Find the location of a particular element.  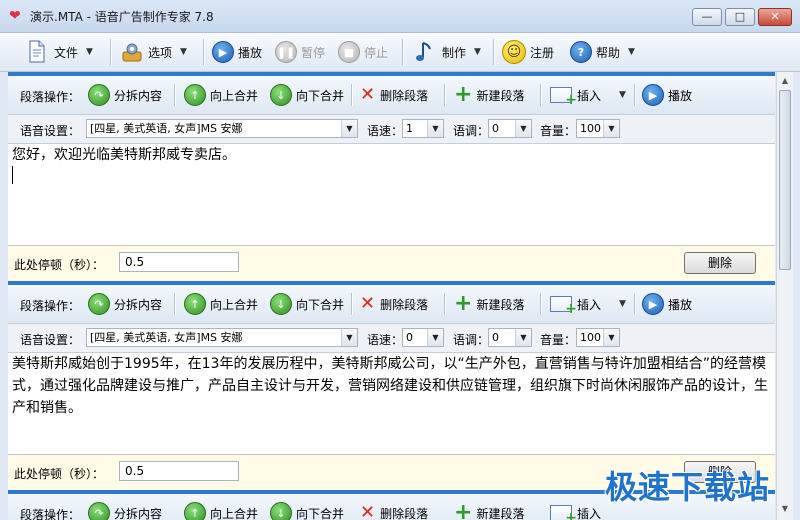

options-menu-button: 选项 ▼ is located at coordinates (153, 52).